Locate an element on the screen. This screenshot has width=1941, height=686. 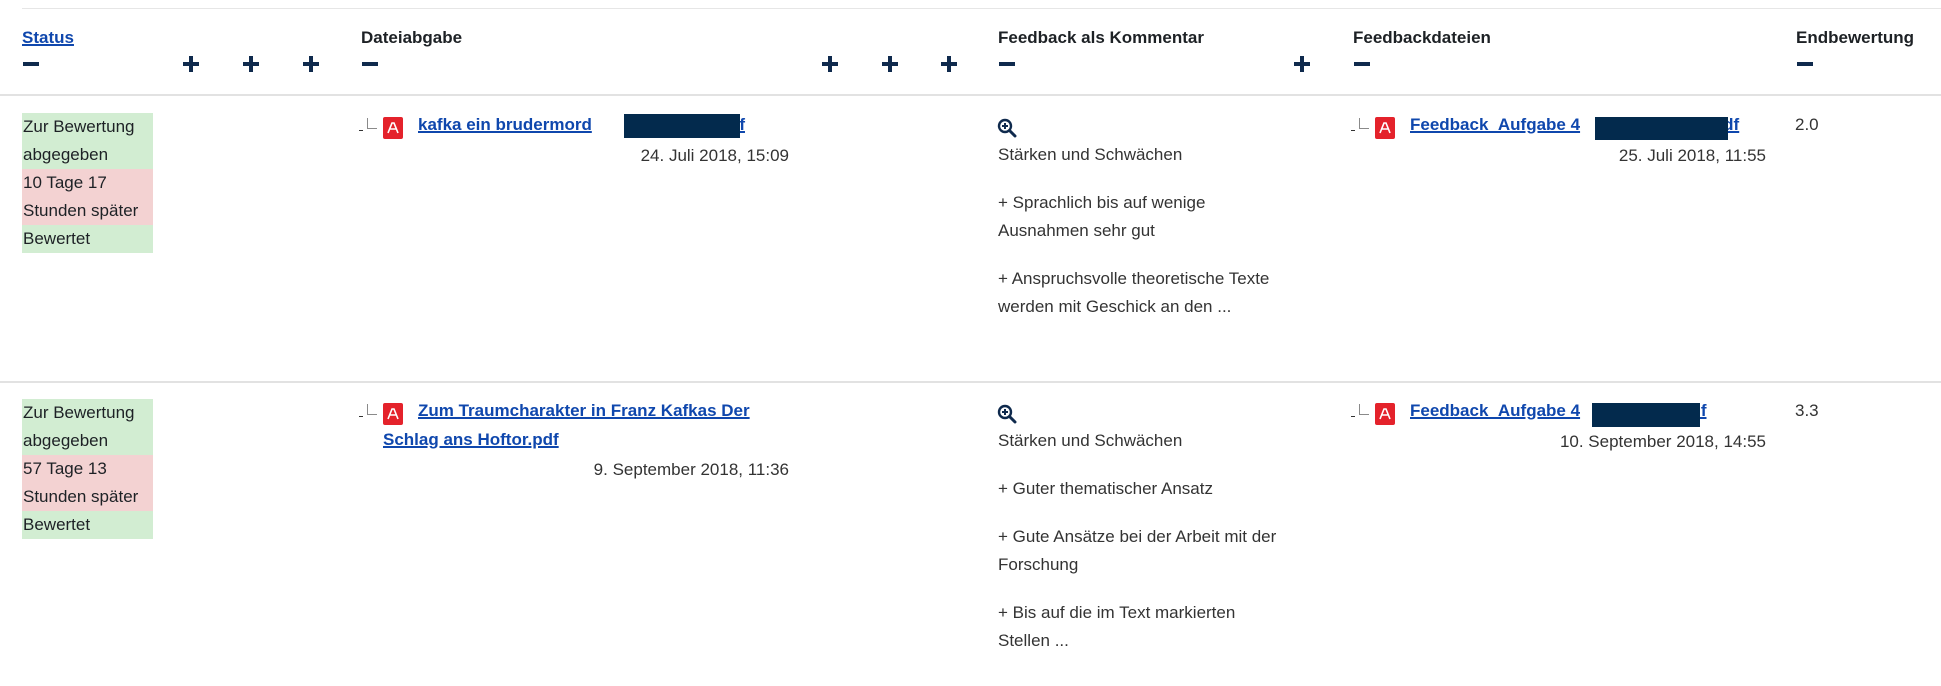
column-header-status: Status is located at coordinates (48, 38).